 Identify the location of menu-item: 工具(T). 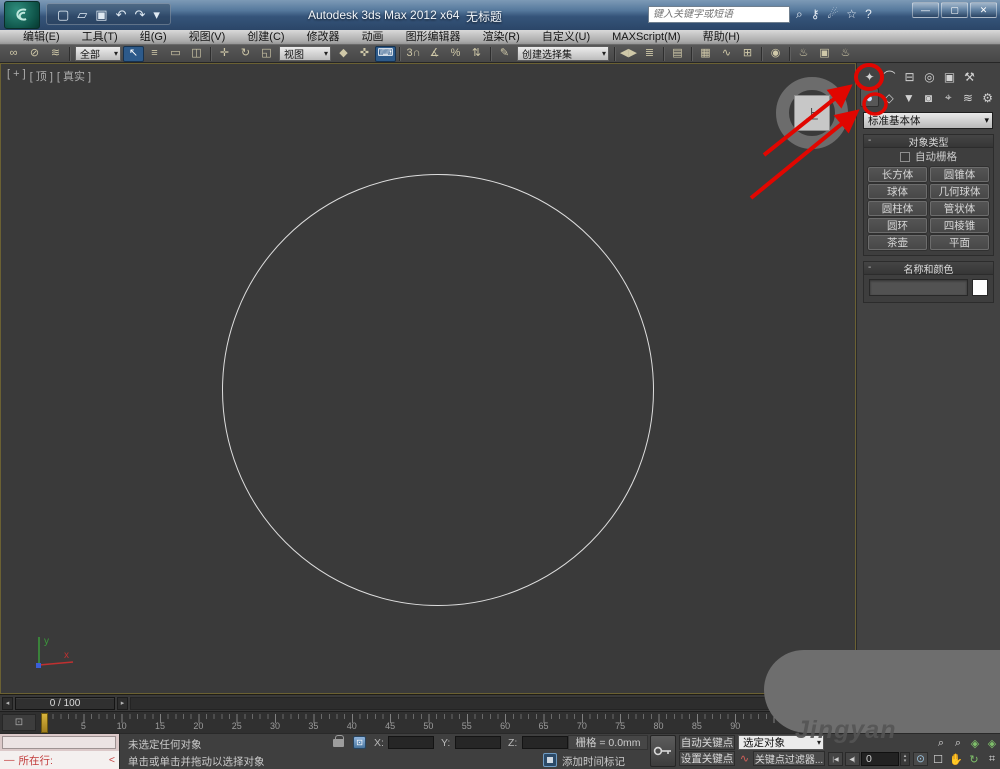
(100, 37).